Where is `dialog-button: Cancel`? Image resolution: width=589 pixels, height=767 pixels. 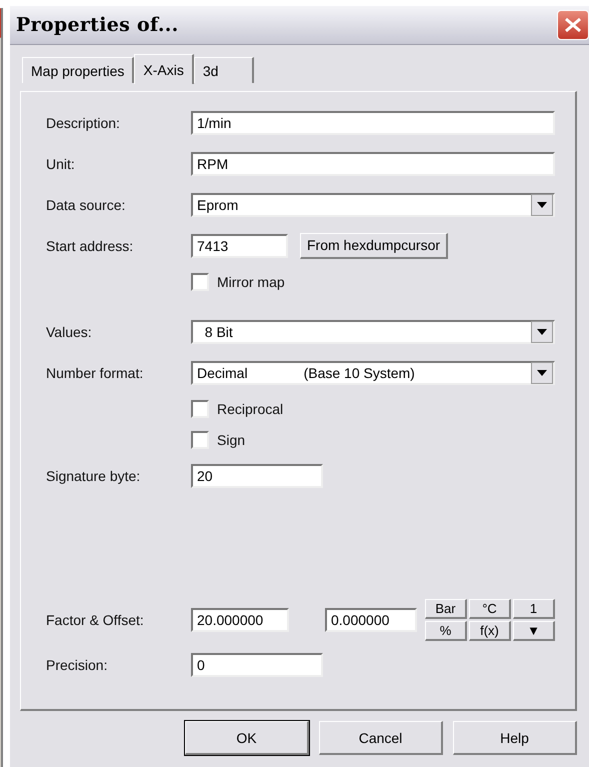
dialog-button: Cancel is located at coordinates (381, 738).